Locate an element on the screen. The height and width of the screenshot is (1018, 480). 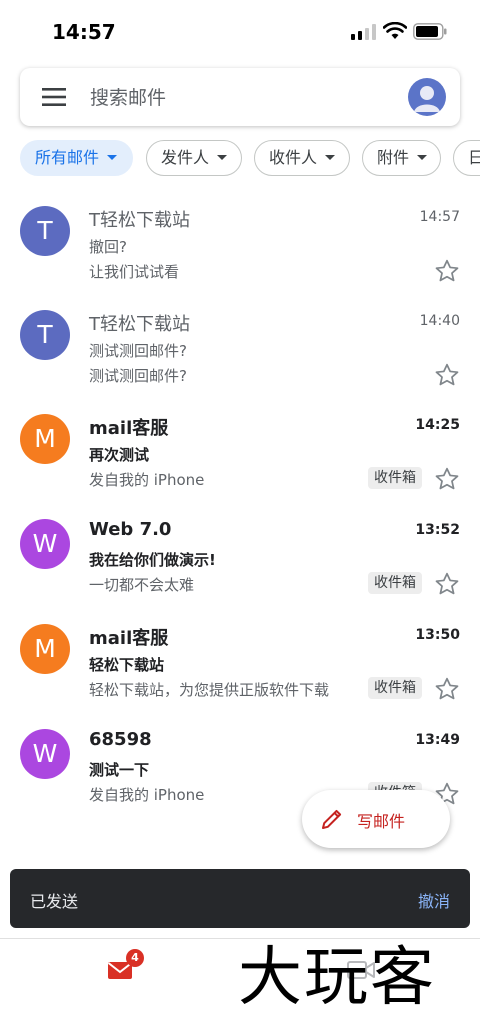
email-subject: 轻松下载站 is located at coordinates (127, 665).